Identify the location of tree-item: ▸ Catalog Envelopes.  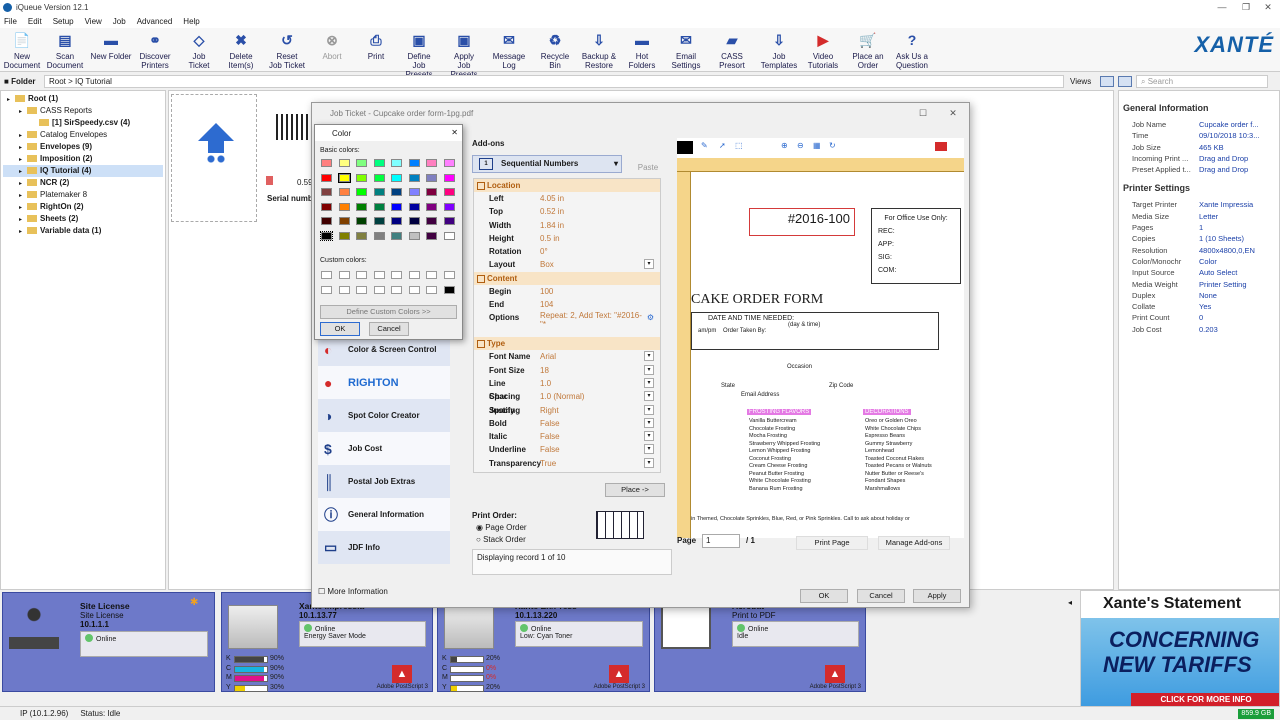
(83, 135).